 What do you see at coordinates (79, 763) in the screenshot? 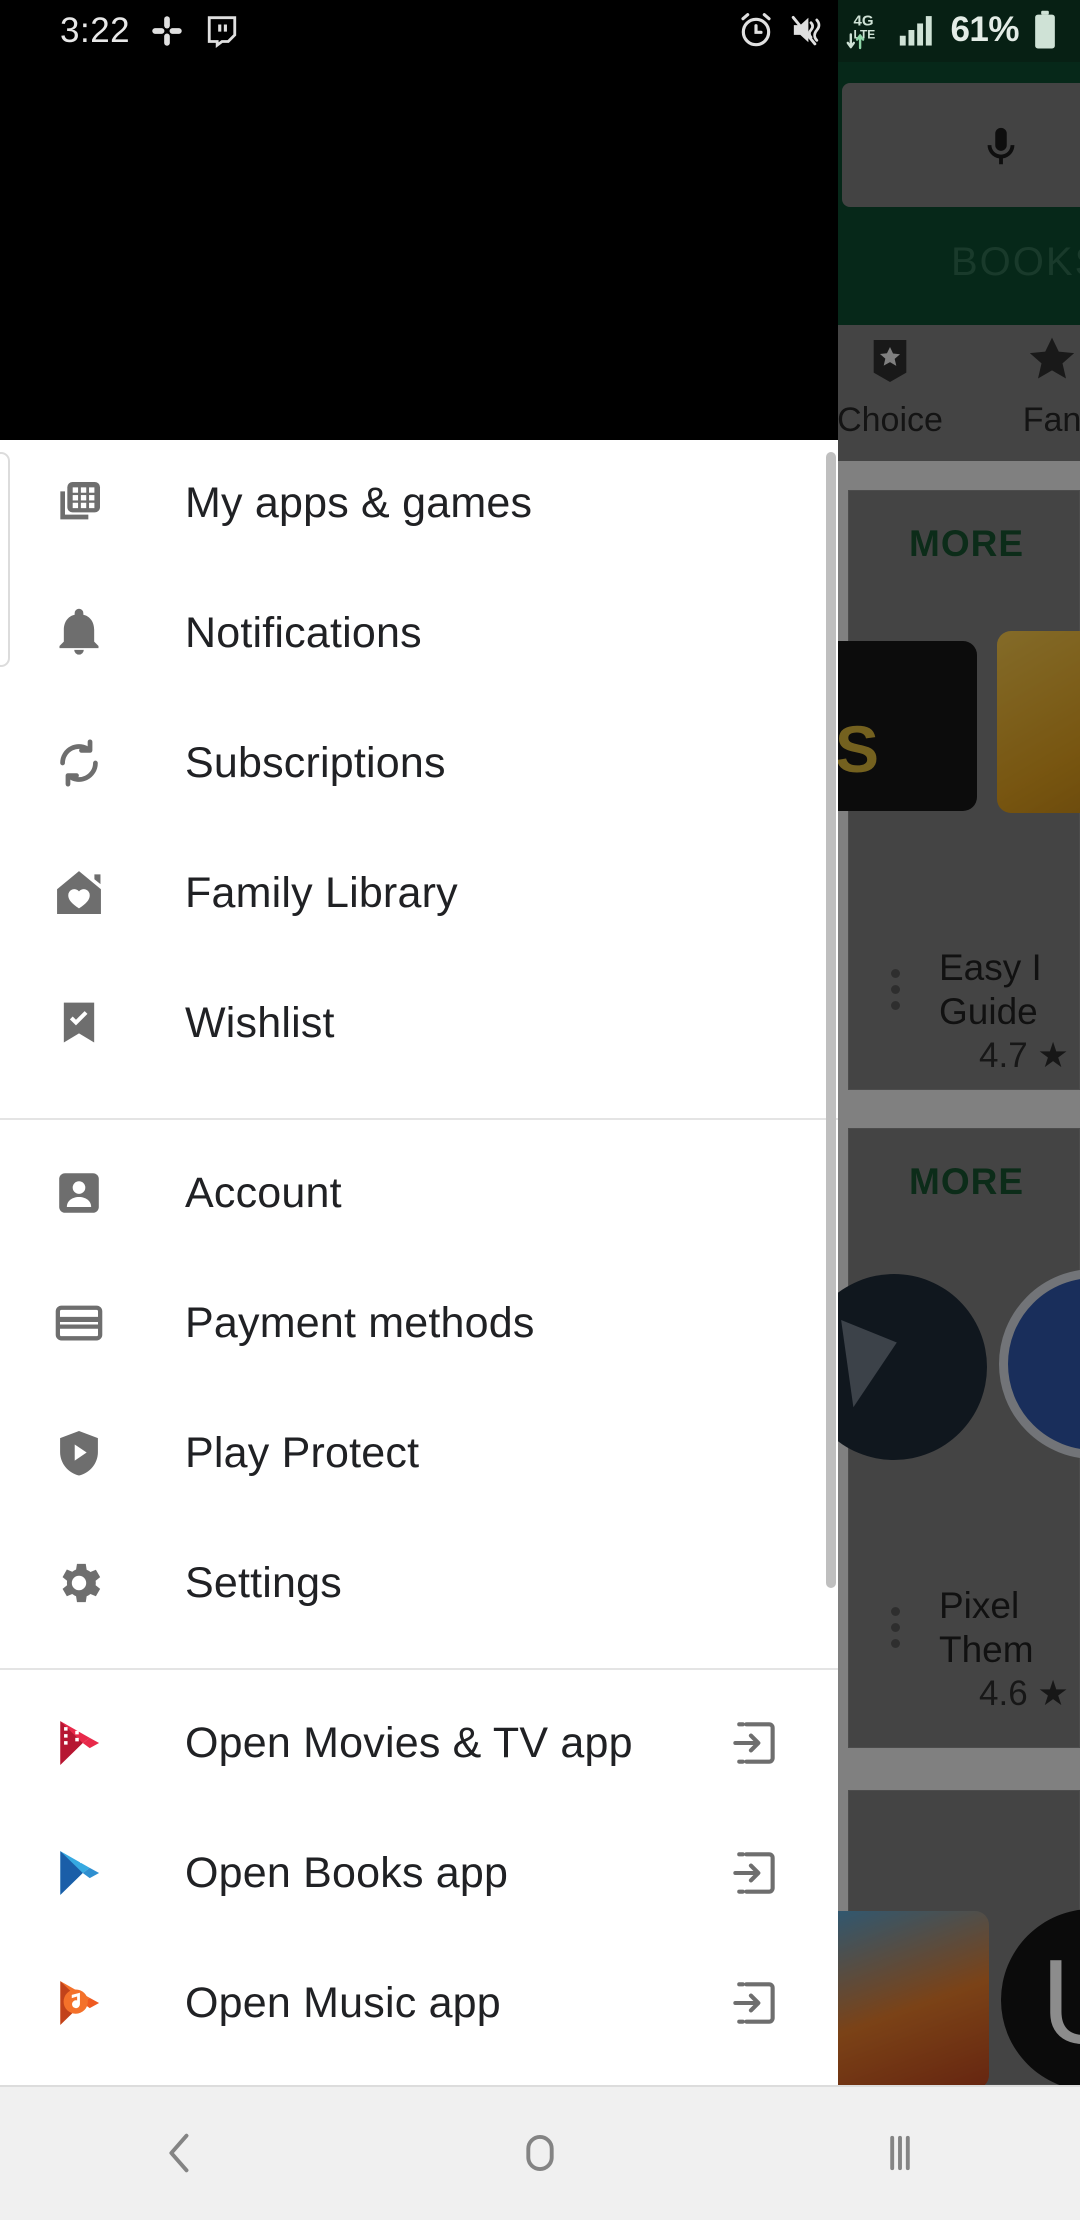
I see `refresh-sync-icon` at bounding box center [79, 763].